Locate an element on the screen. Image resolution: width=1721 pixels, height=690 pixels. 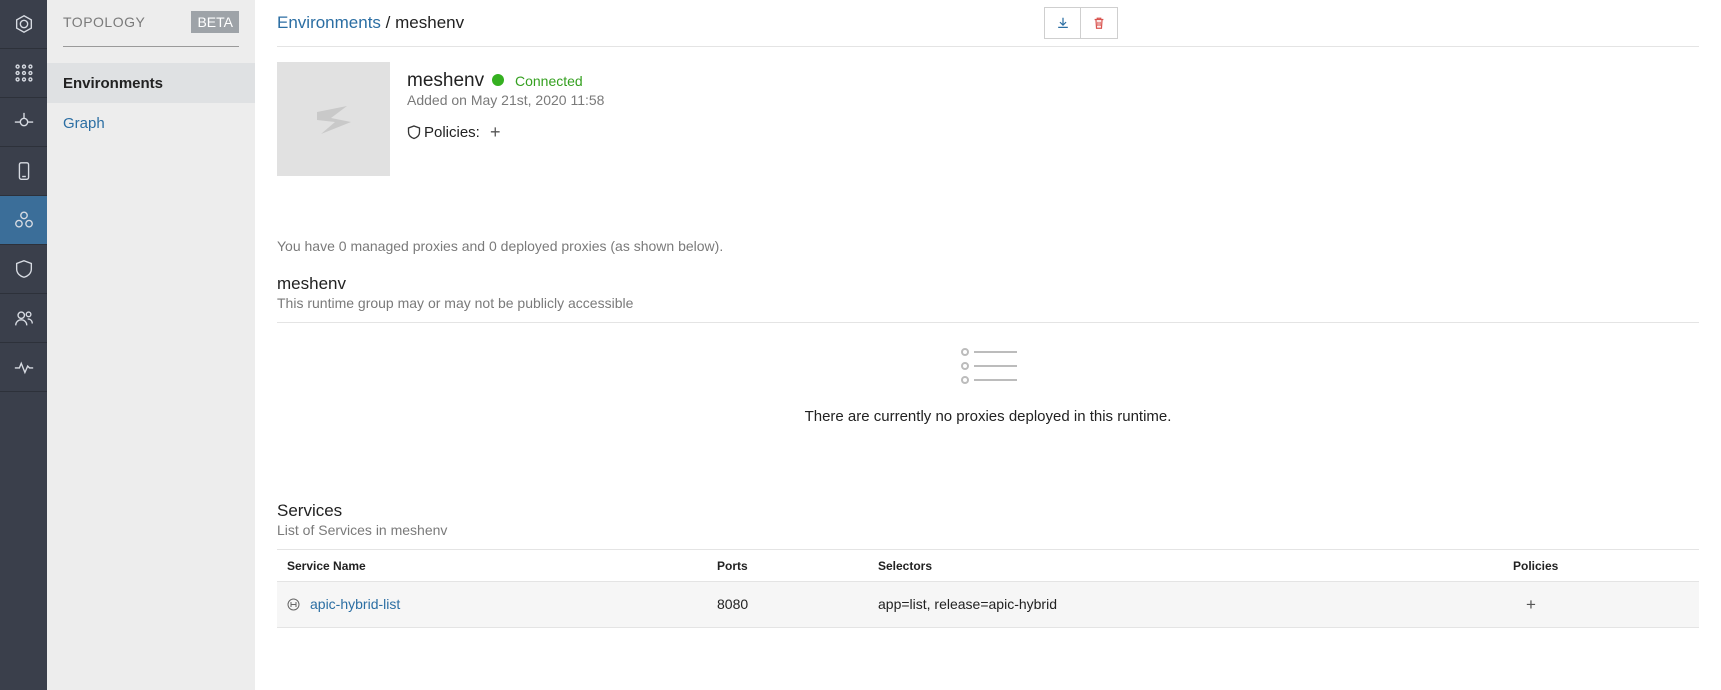
apps-grid-icon is located at coordinates (23, 73).